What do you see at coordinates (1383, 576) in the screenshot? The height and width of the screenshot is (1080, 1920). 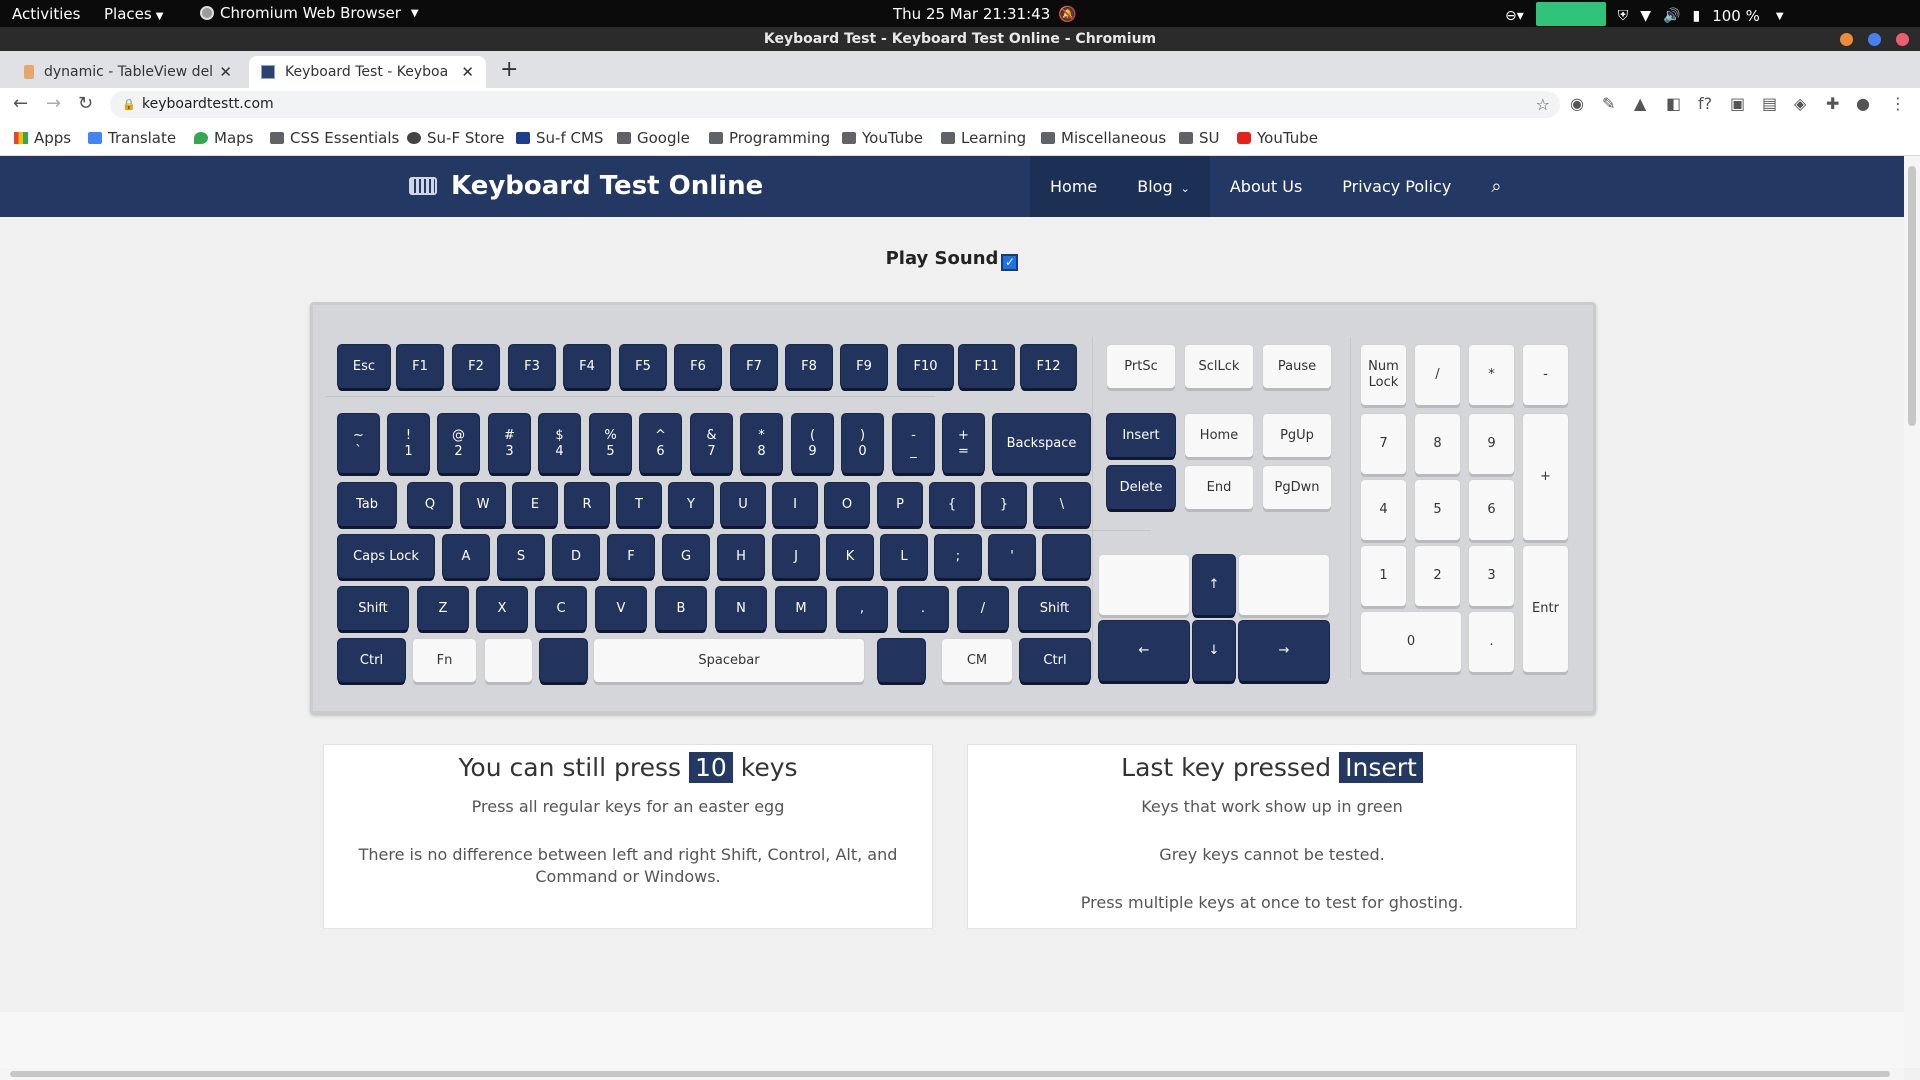 I see `key-1: 1` at bounding box center [1383, 576].